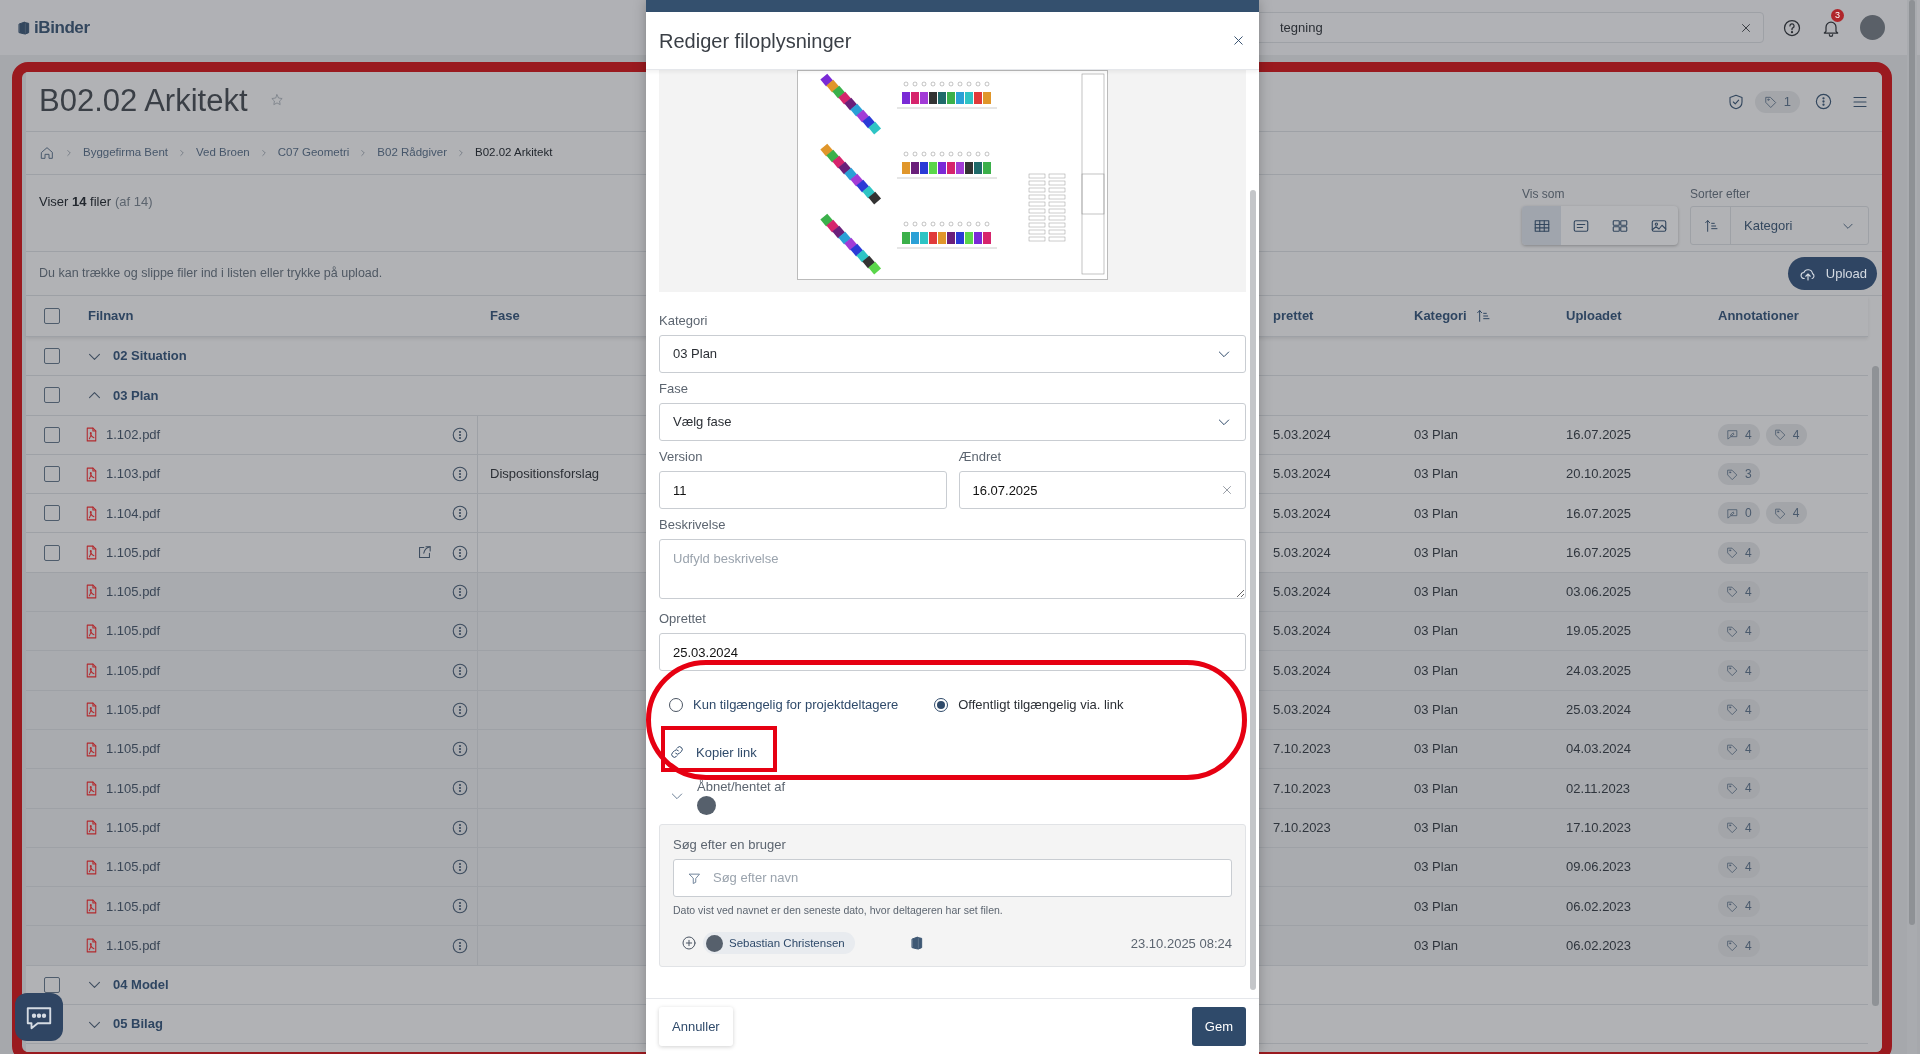  What do you see at coordinates (1777, 101) in the screenshot?
I see `tag-count-badge: 1` at bounding box center [1777, 101].